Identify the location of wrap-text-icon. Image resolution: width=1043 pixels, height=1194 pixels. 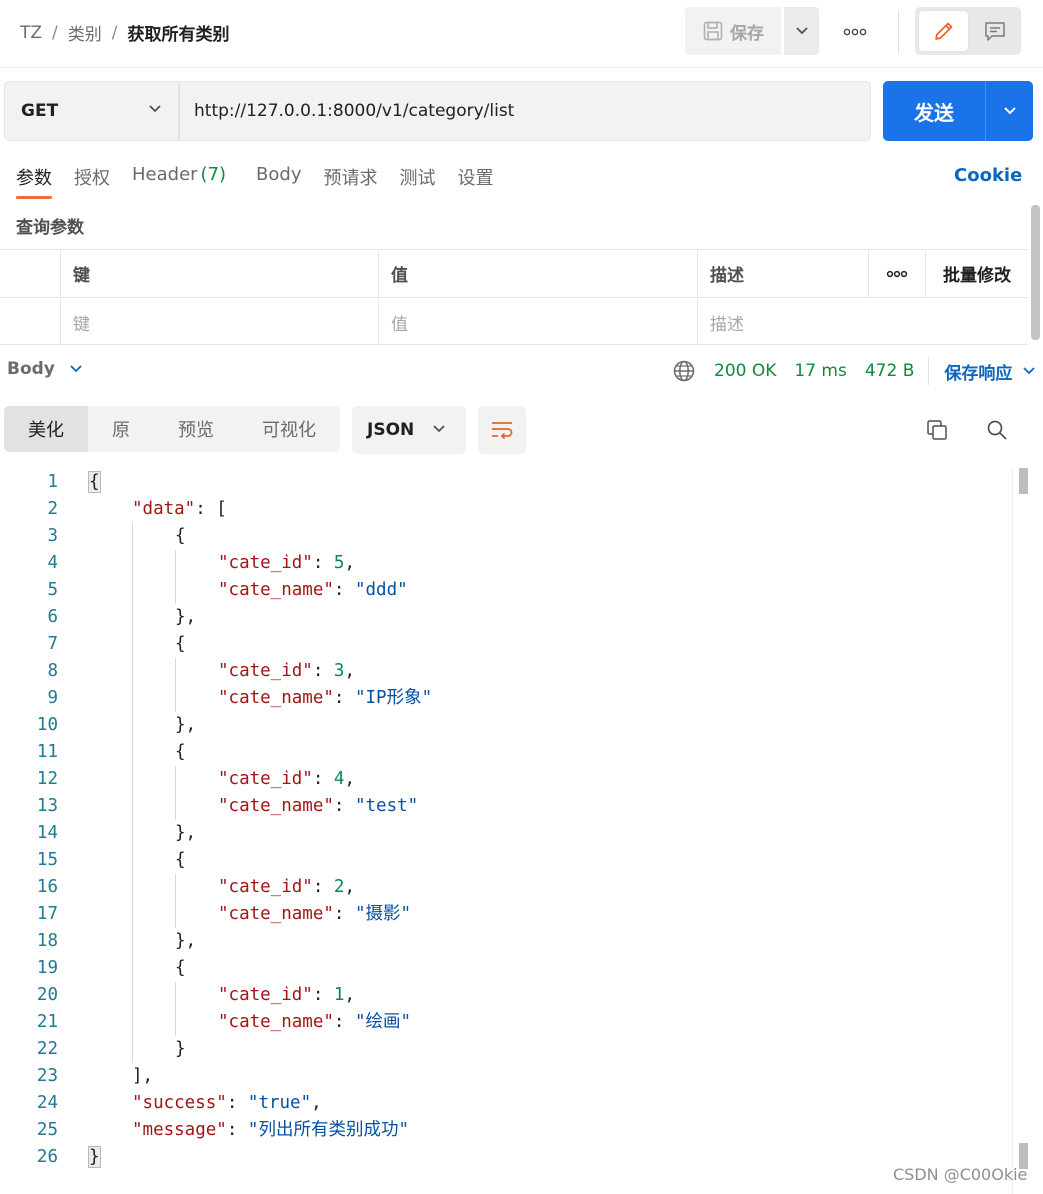
(502, 431).